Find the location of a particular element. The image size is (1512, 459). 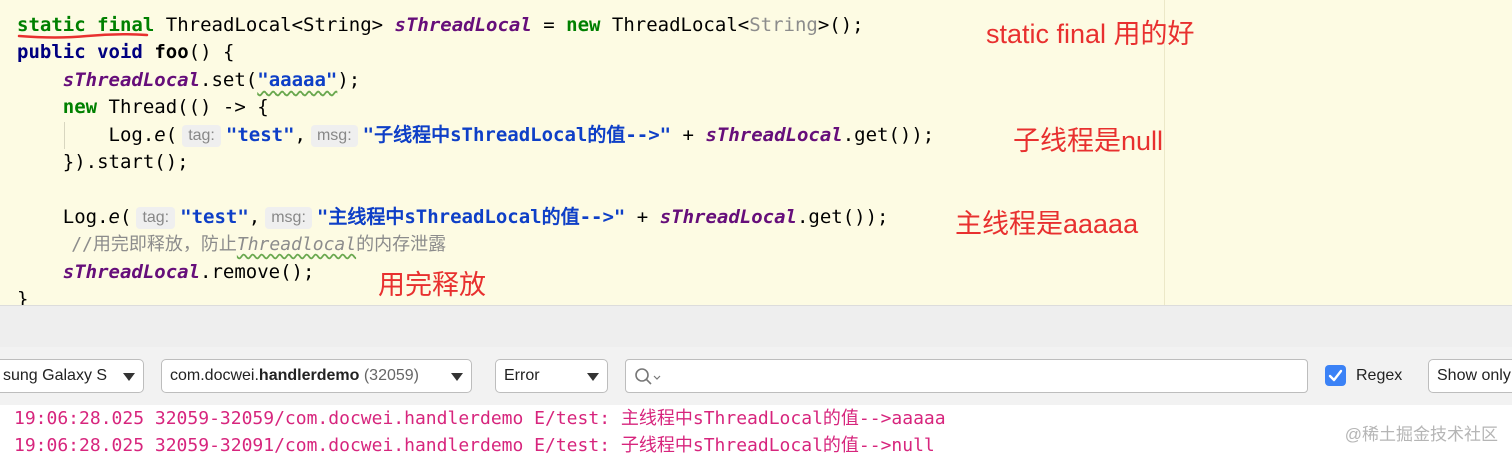

device-dropdown: sung Galaxy S is located at coordinates (72, 376).